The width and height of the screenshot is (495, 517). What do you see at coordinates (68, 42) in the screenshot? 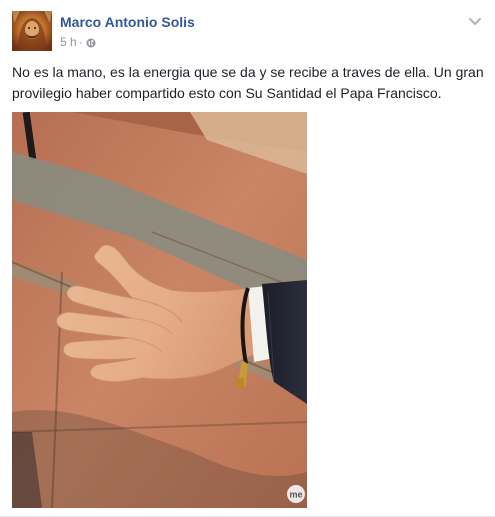
I see `post-timestamp: 5 h` at bounding box center [68, 42].